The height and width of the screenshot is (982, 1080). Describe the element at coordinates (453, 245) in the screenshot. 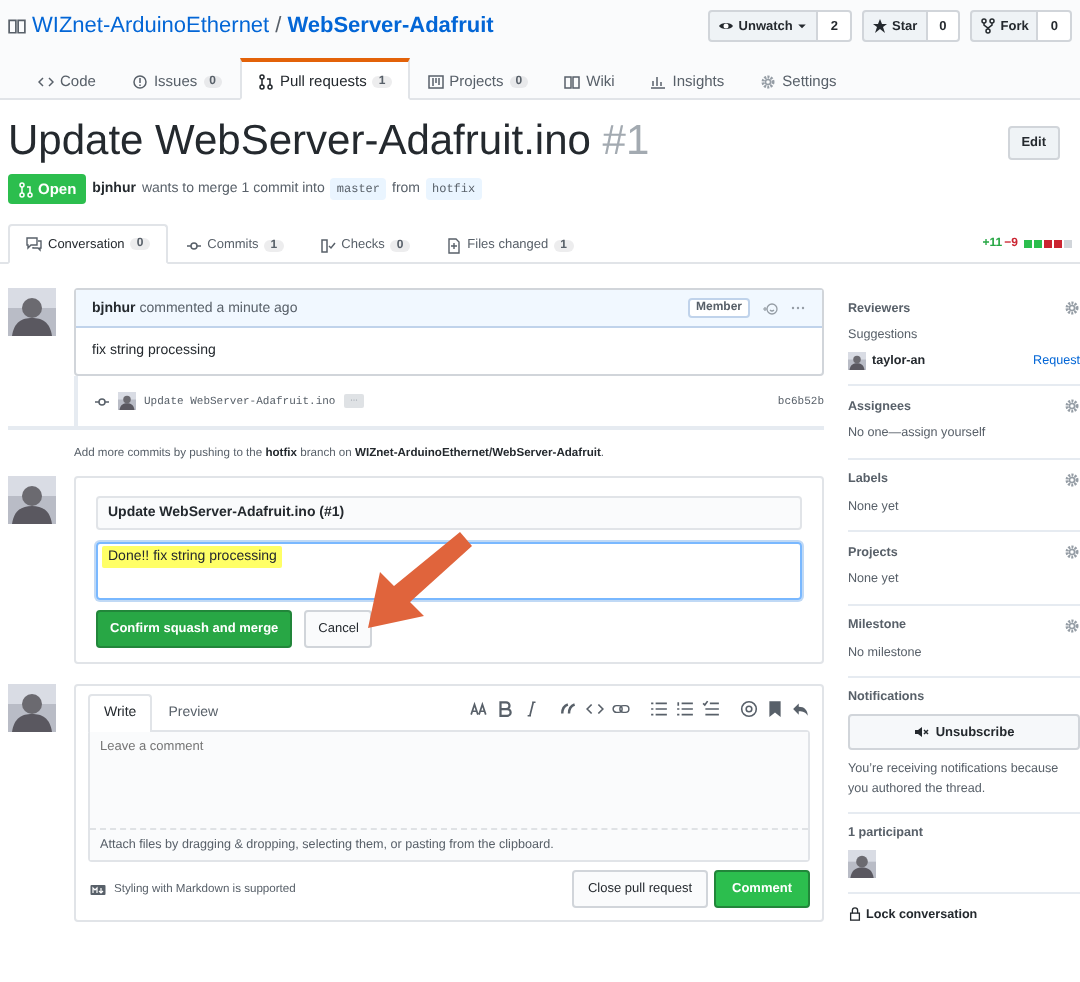

I see `file-diff-icon` at that location.